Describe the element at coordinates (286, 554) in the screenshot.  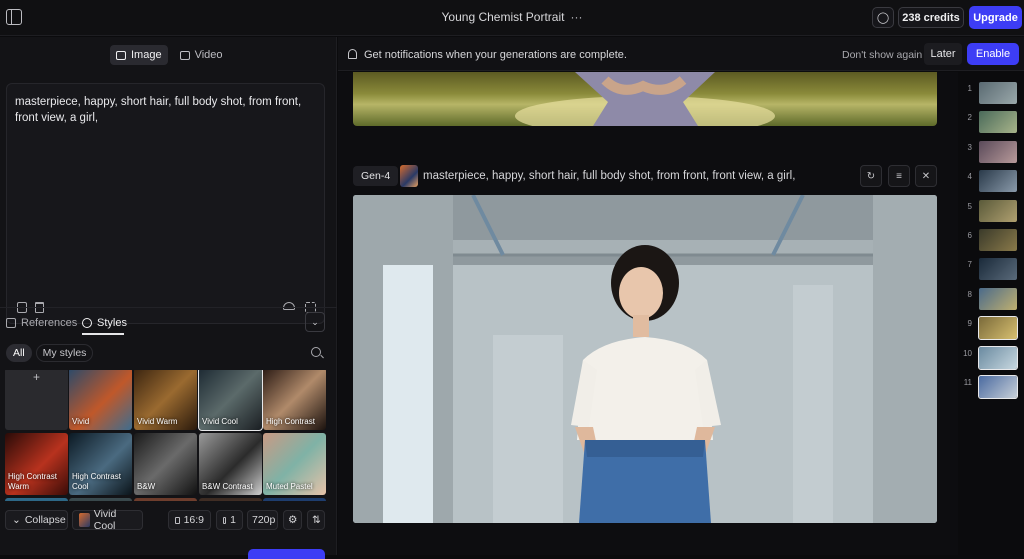
I see `generate-button` at that location.